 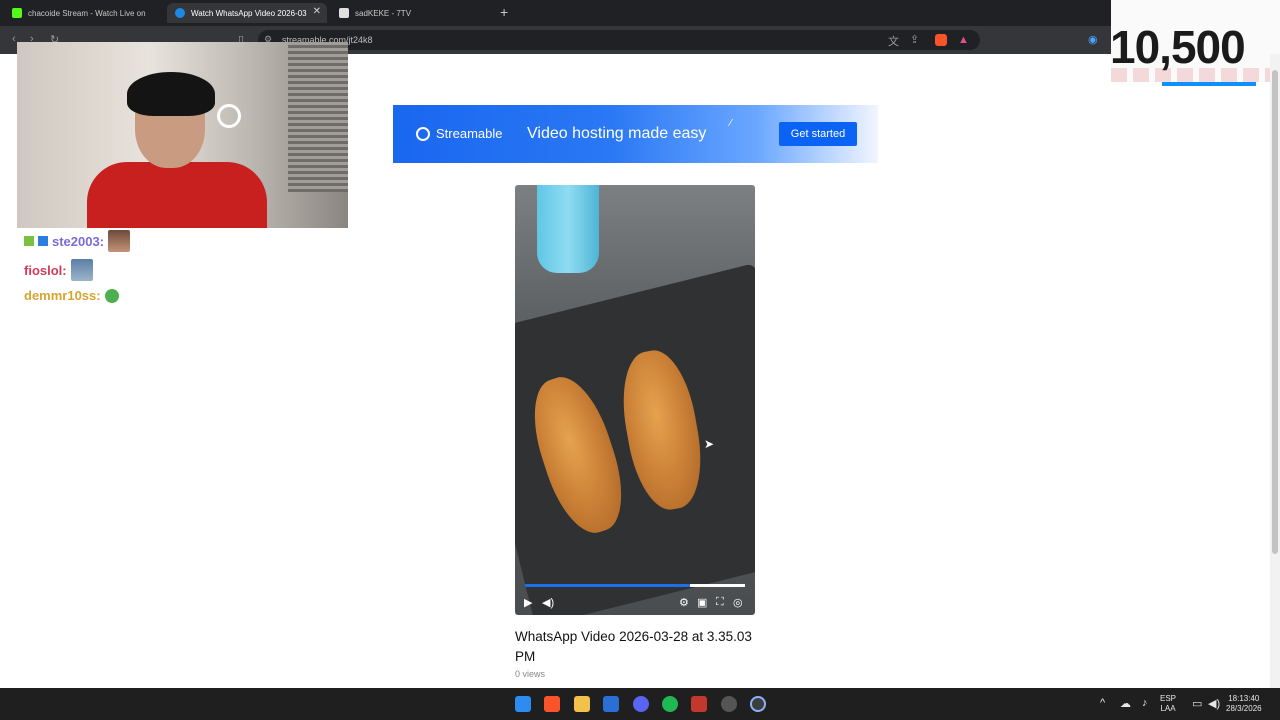 I want to click on obs-capture-icon, so click(x=699, y=704).